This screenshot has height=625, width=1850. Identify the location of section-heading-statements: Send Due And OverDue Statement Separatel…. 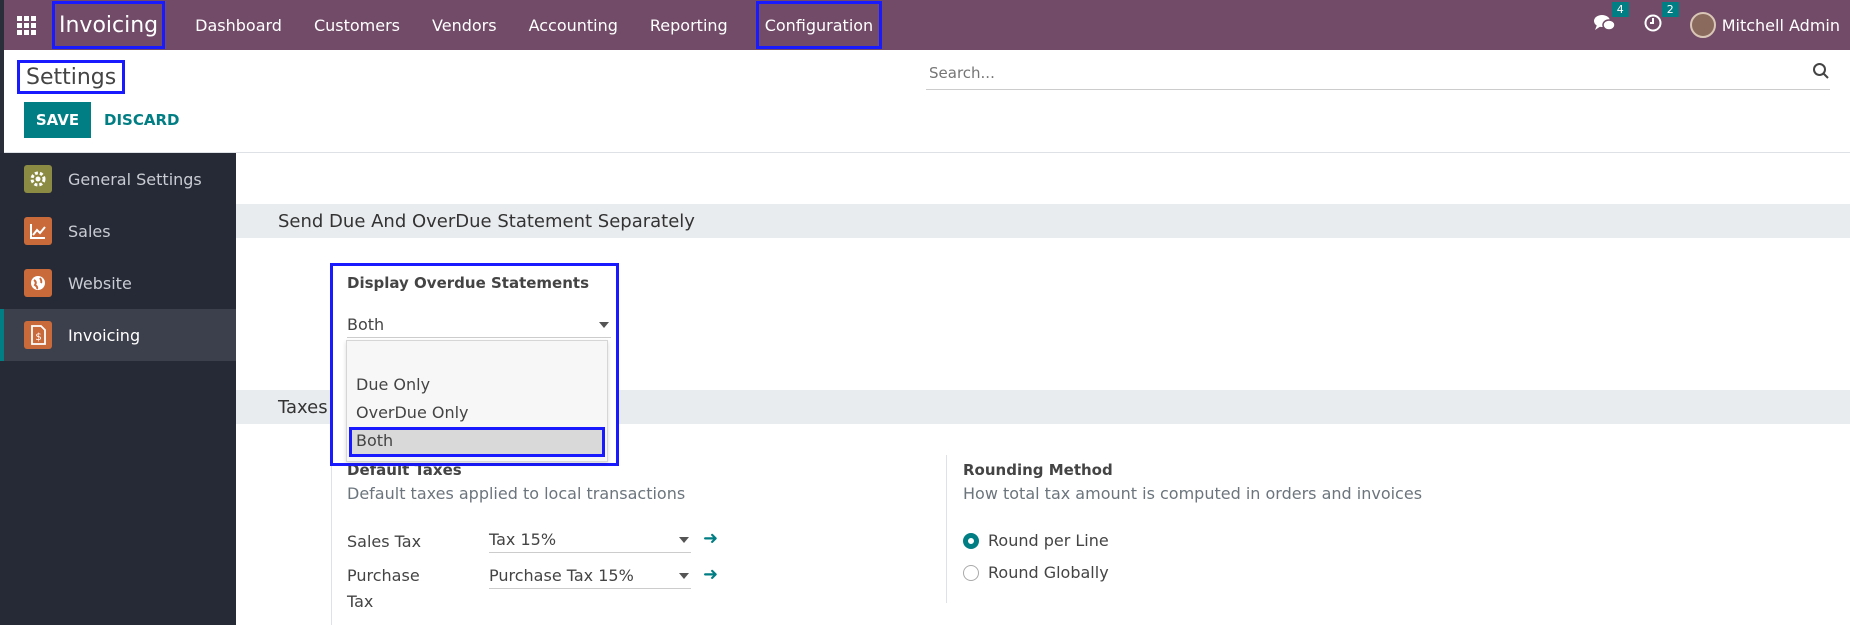
(1043, 221).